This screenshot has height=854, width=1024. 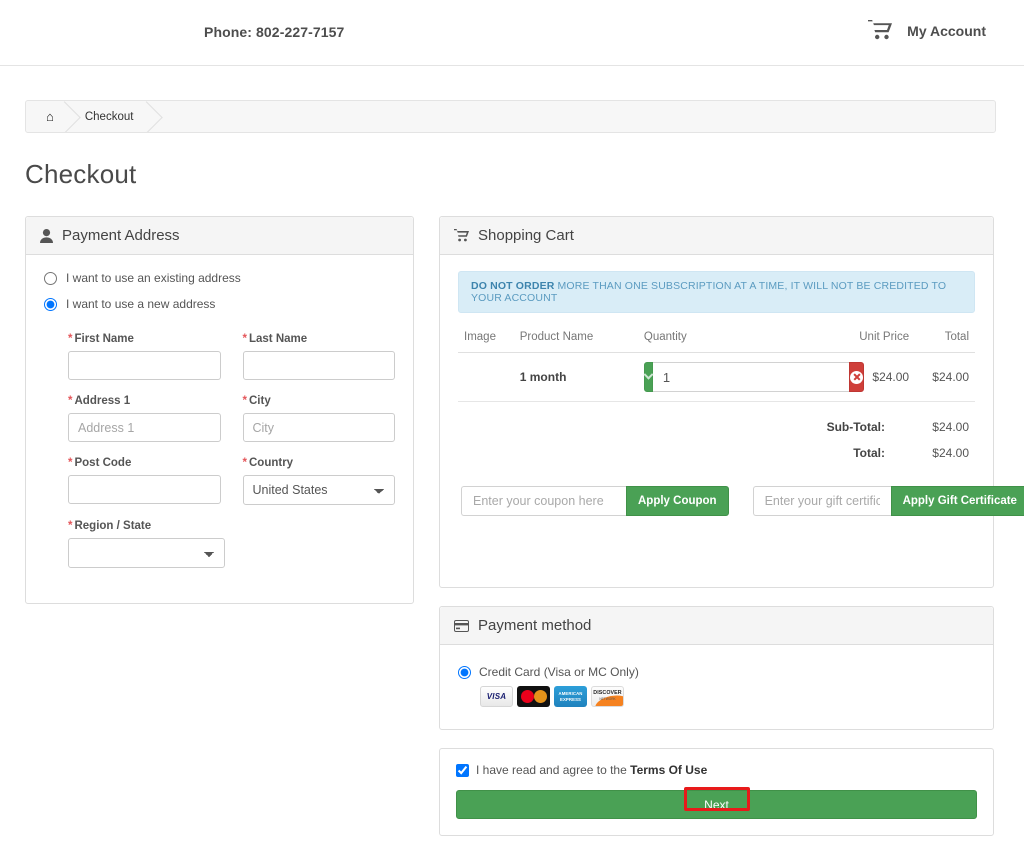 What do you see at coordinates (231, 481) in the screenshot?
I see `form-row-postcode-country: * Post Code * Country United States` at bounding box center [231, 481].